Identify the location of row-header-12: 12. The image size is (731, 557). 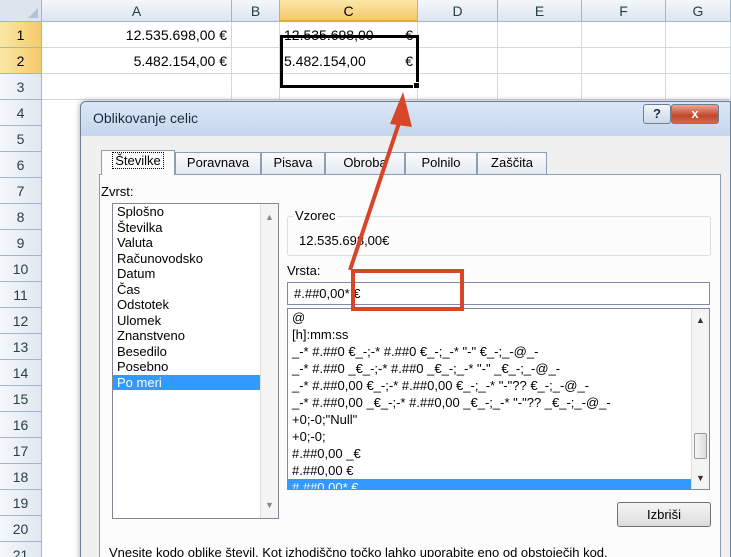
(21, 321).